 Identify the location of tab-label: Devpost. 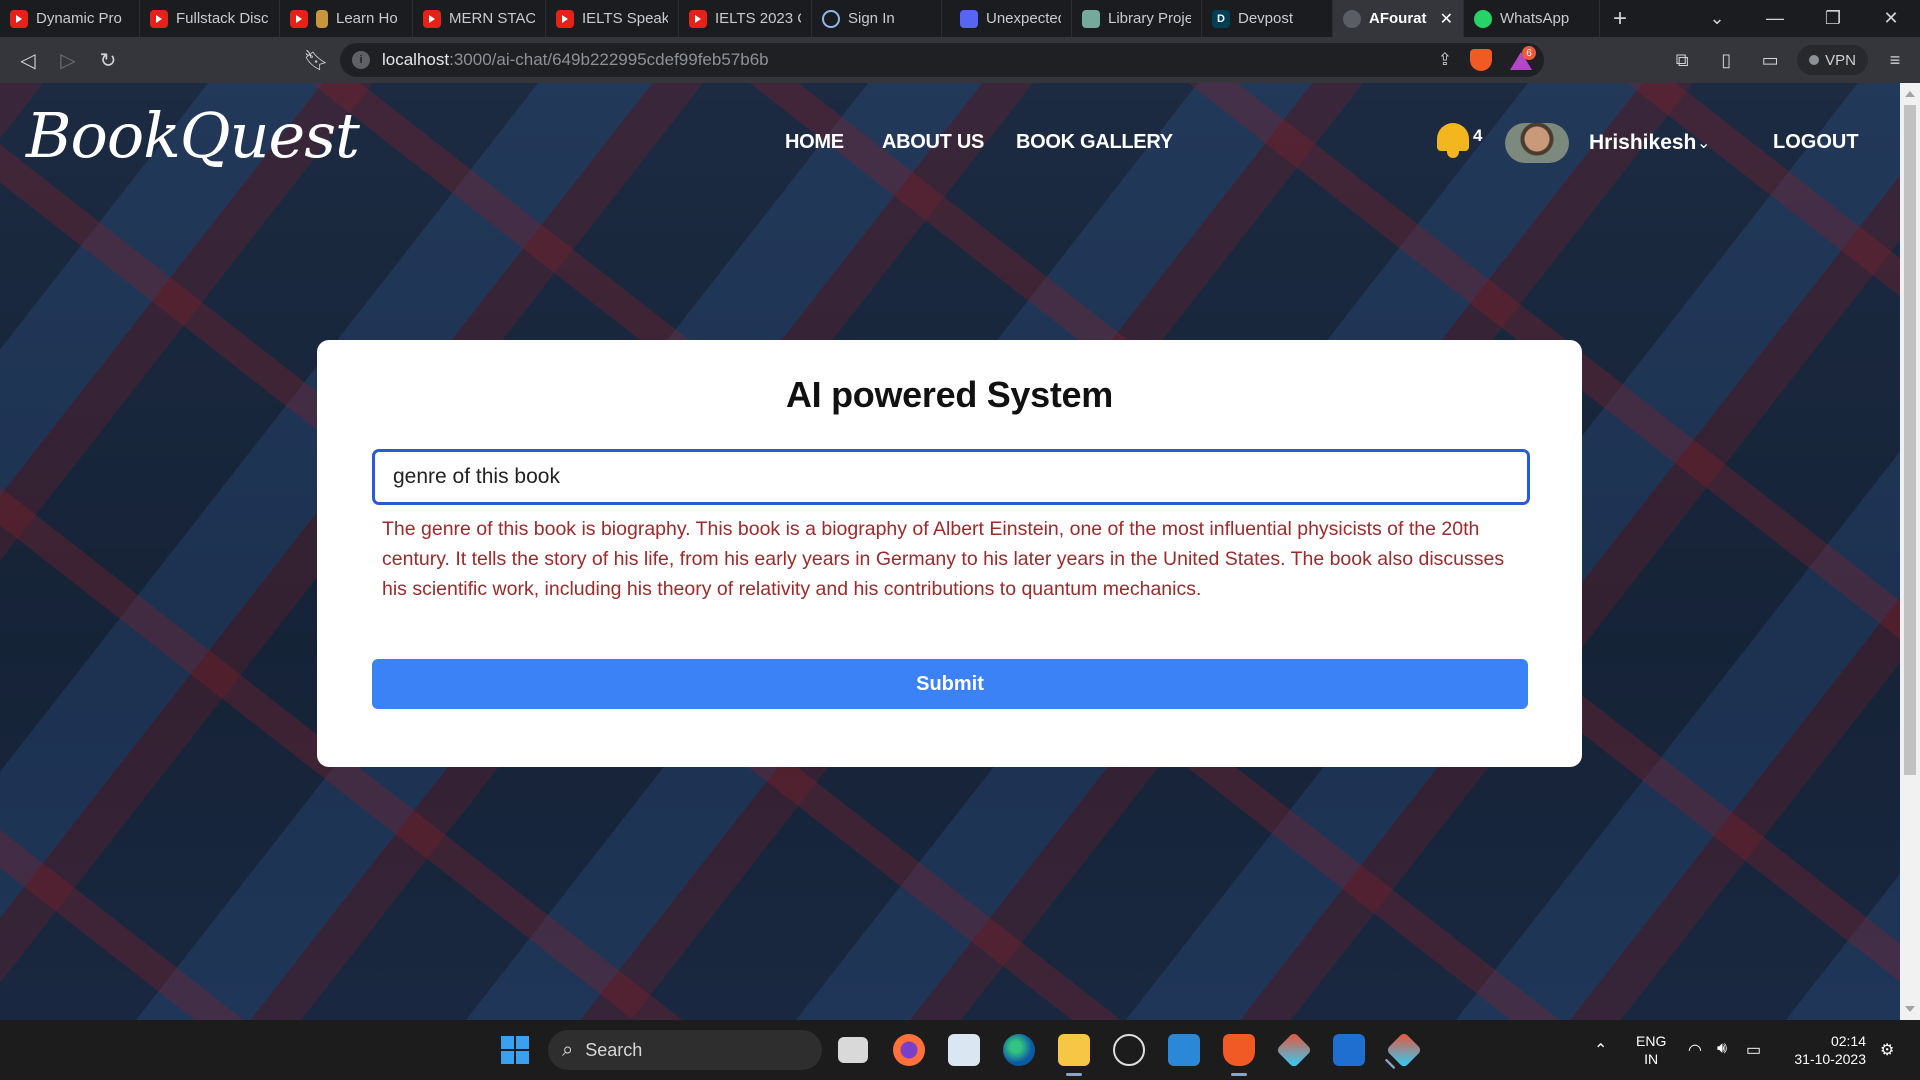
(1266, 18).